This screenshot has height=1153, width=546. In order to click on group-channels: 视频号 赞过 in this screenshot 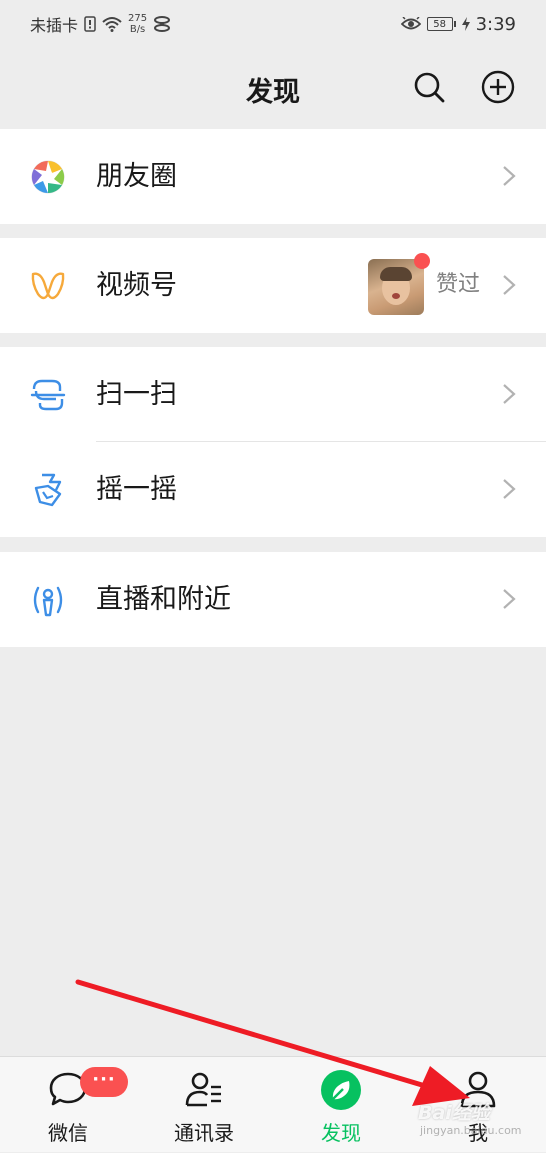, I will do `click(273, 285)`.